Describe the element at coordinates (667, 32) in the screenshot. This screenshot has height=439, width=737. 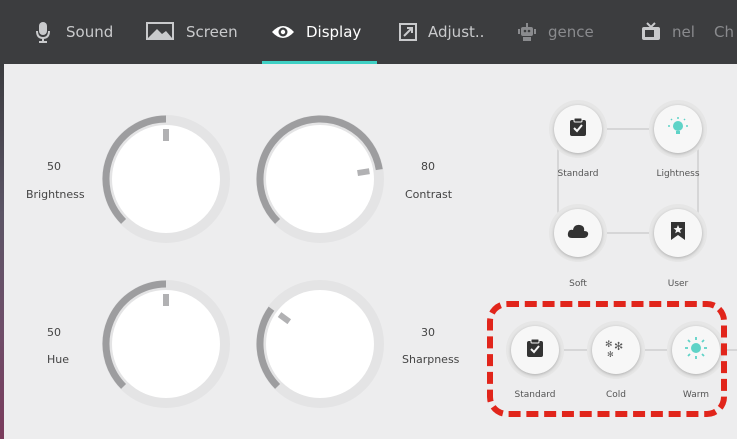
I see `tab-channel: nel` at that location.